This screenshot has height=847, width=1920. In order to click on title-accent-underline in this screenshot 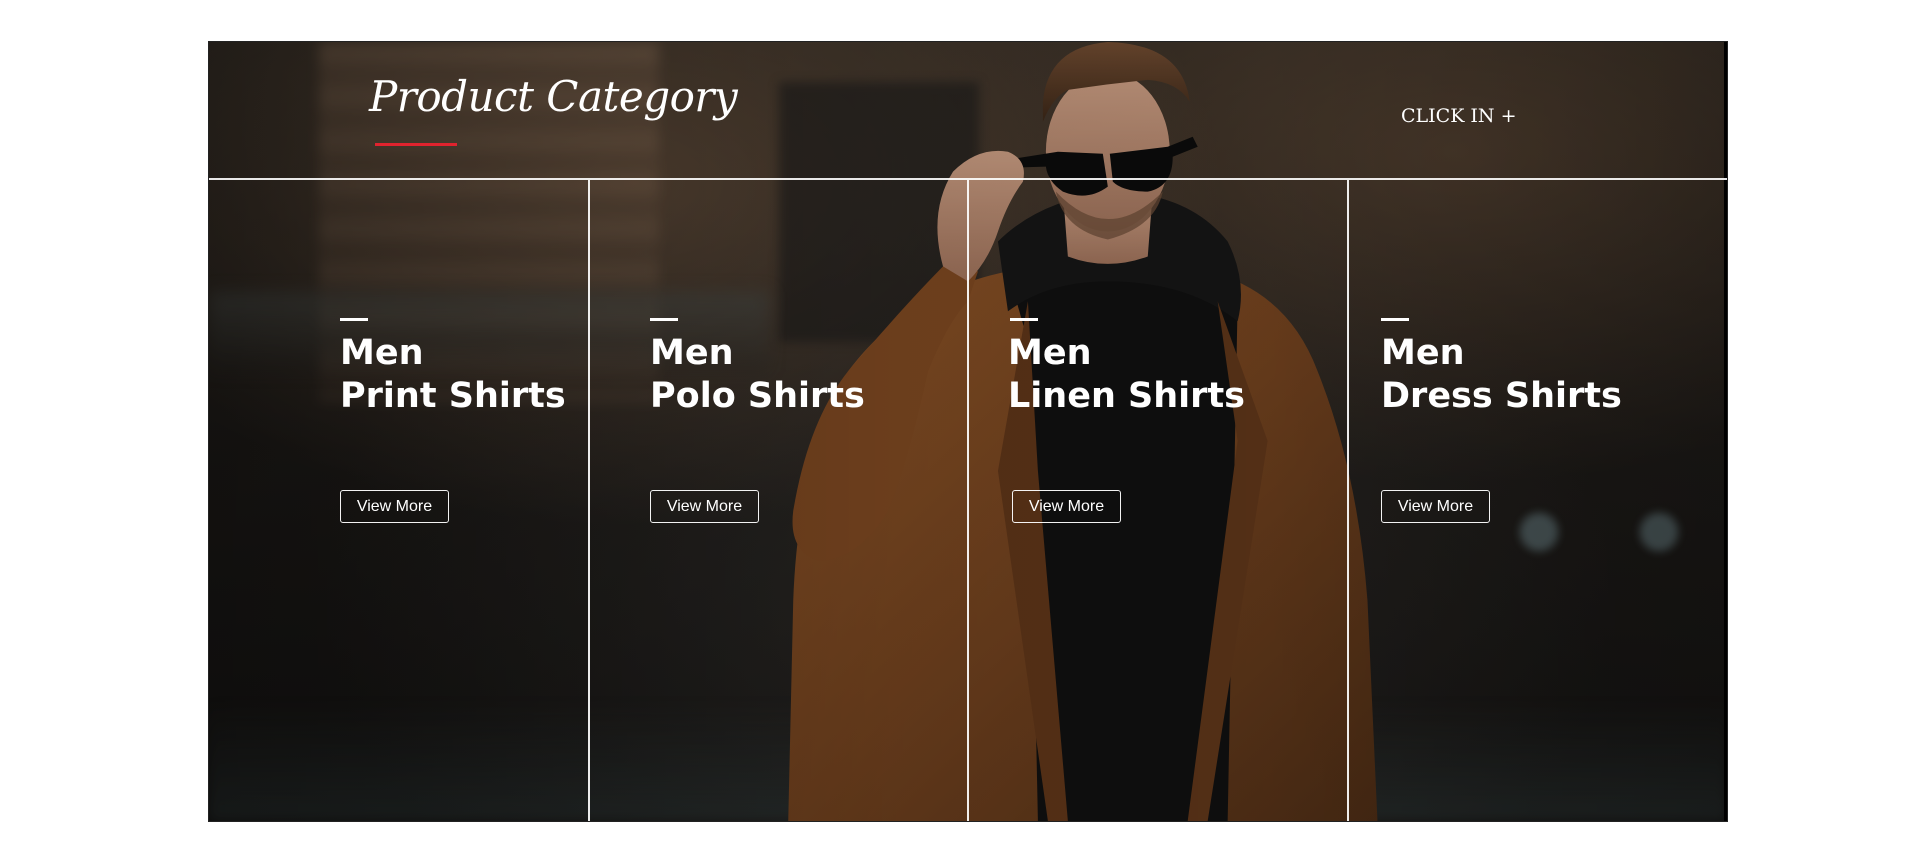, I will do `click(416, 144)`.